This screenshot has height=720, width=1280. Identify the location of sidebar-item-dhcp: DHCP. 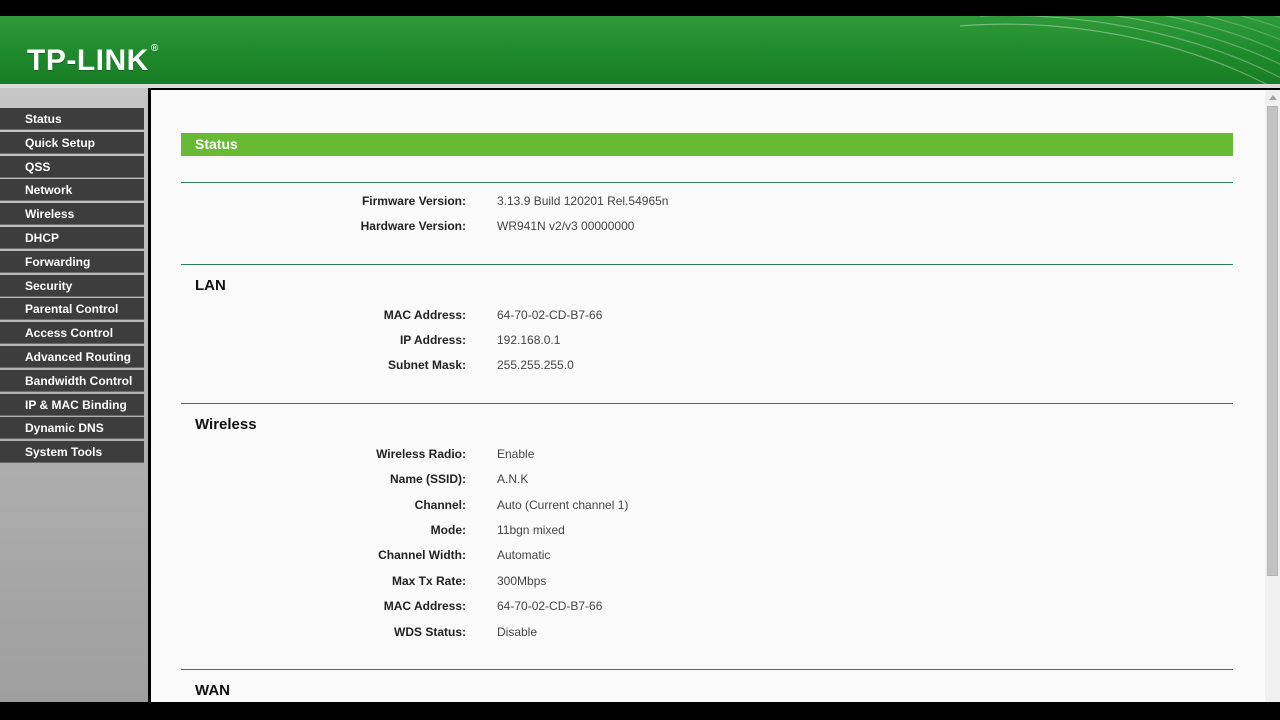
(72, 237).